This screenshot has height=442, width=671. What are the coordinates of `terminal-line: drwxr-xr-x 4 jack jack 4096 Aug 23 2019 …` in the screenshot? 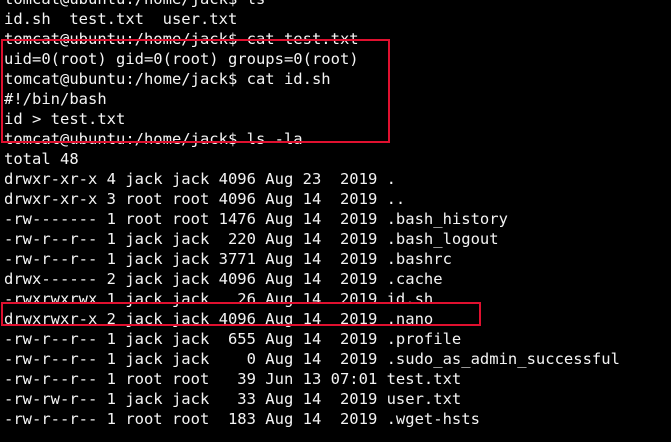 It's located at (200, 179).